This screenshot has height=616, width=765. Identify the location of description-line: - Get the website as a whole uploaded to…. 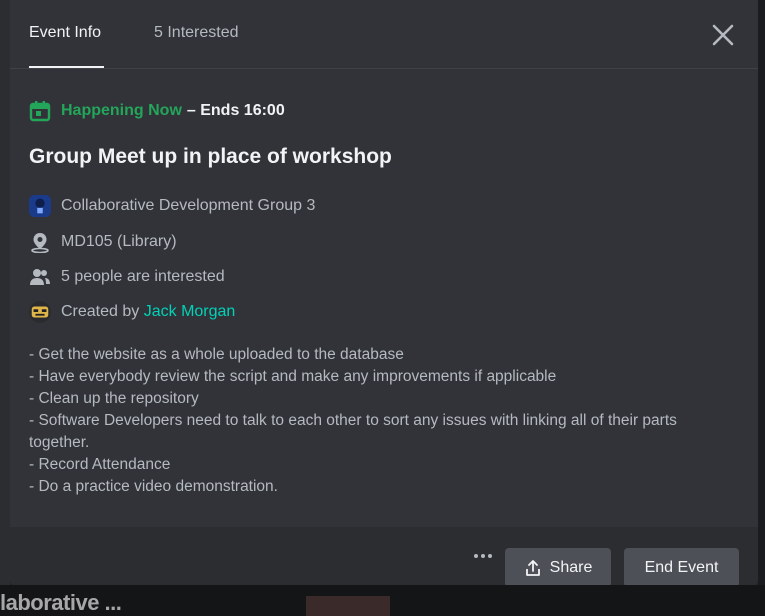
(216, 354).